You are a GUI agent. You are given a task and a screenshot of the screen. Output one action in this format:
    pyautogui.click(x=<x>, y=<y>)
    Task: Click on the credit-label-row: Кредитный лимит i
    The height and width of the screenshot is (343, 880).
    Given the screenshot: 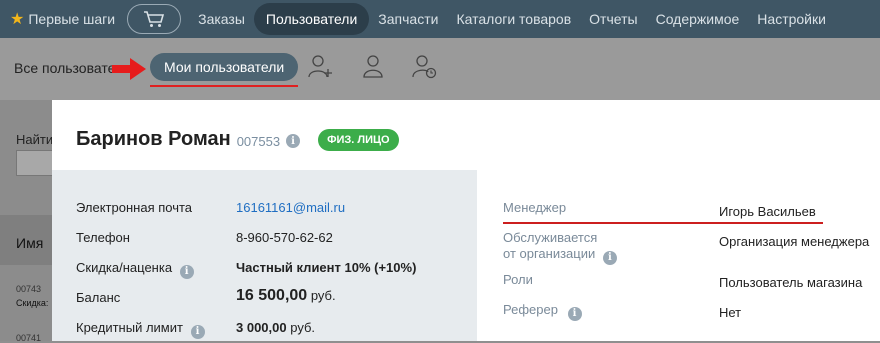 What is the action you would take?
    pyautogui.click(x=140, y=329)
    